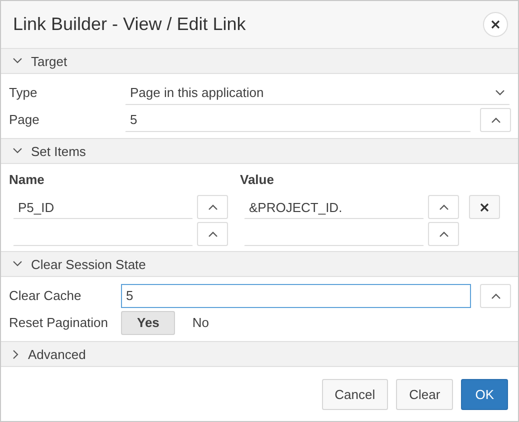 This screenshot has width=519, height=422. I want to click on input-field: P5_ID, so click(103, 207).